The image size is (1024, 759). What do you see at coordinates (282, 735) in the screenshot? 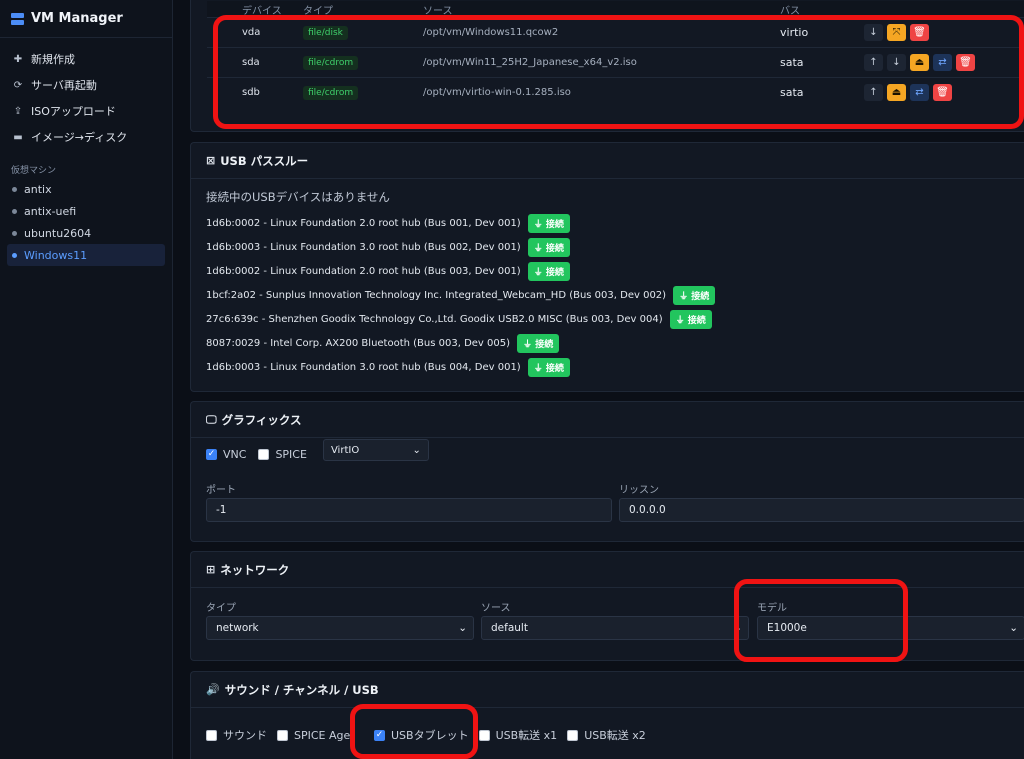
I see `spice-agent-checkbox` at bounding box center [282, 735].